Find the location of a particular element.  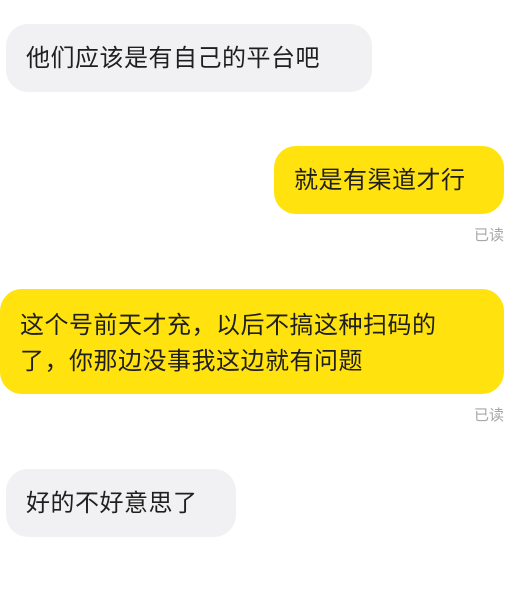

message-text: 这个号前天才充，以后不搞这种扫码的了，你那边没事我这边就有问题 is located at coordinates (228, 343).